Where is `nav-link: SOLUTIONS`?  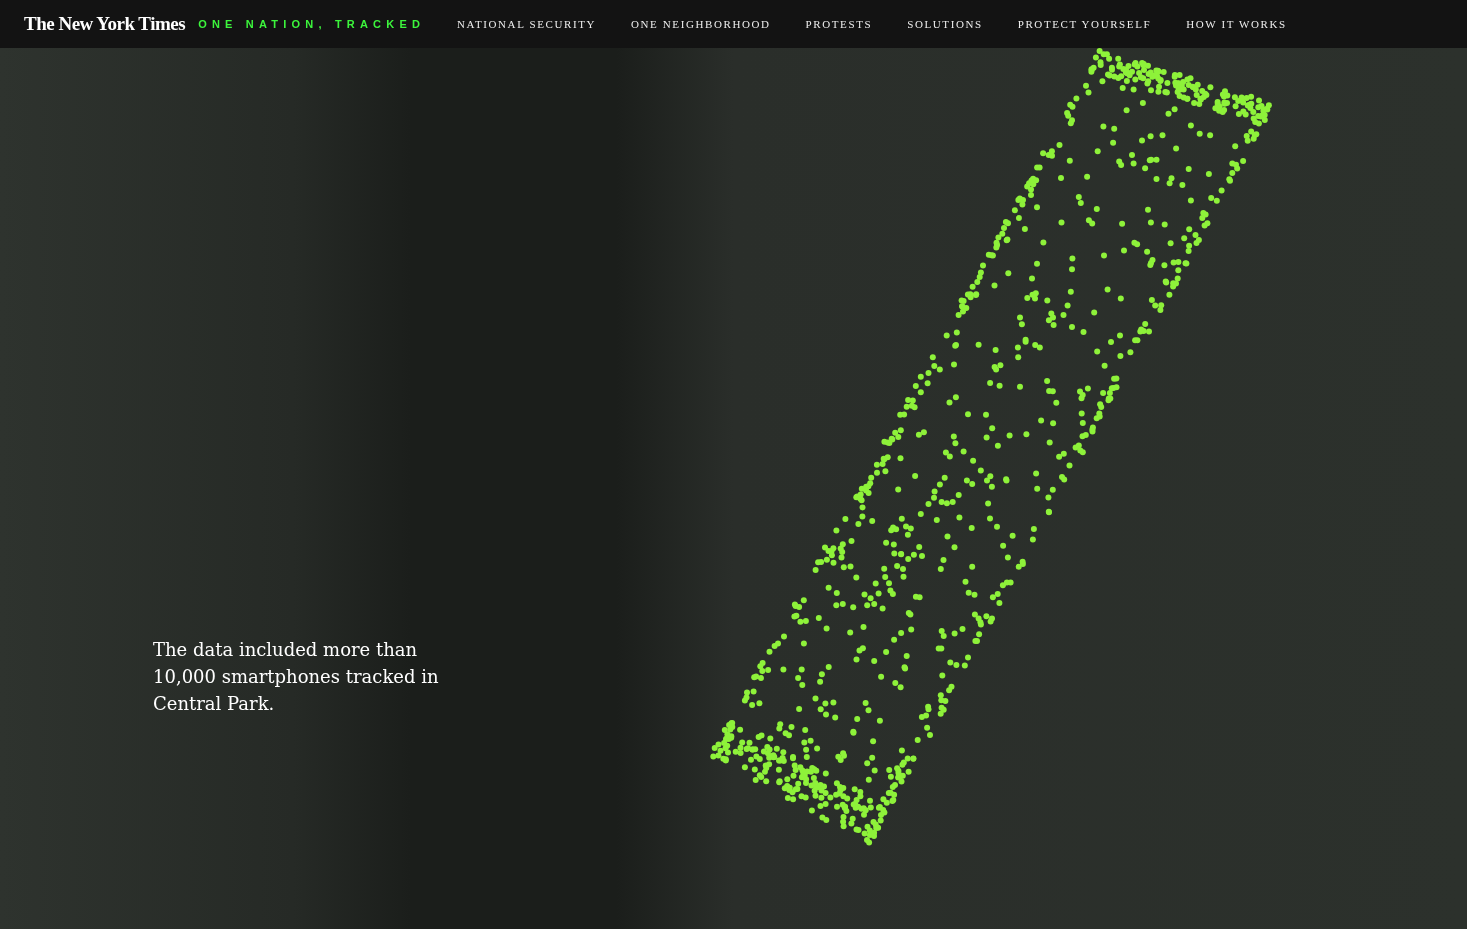 nav-link: SOLUTIONS is located at coordinates (945, 24).